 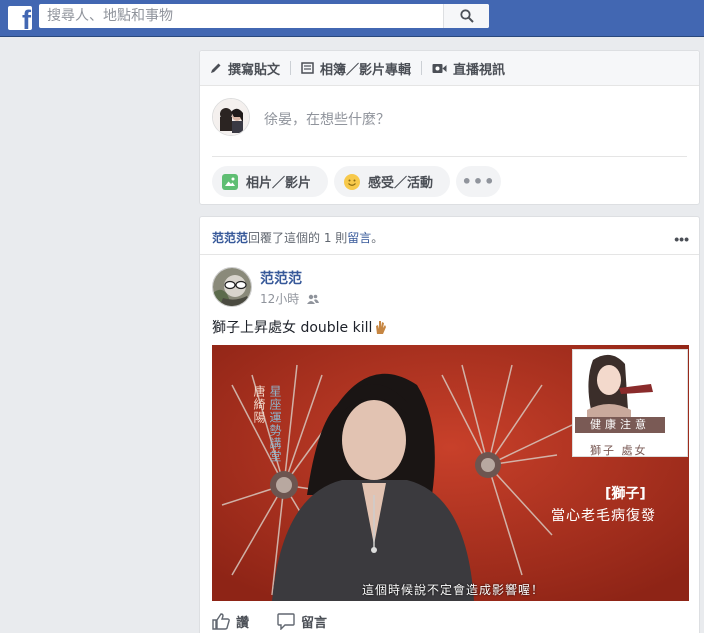 I want to click on search-input, so click(x=241, y=16).